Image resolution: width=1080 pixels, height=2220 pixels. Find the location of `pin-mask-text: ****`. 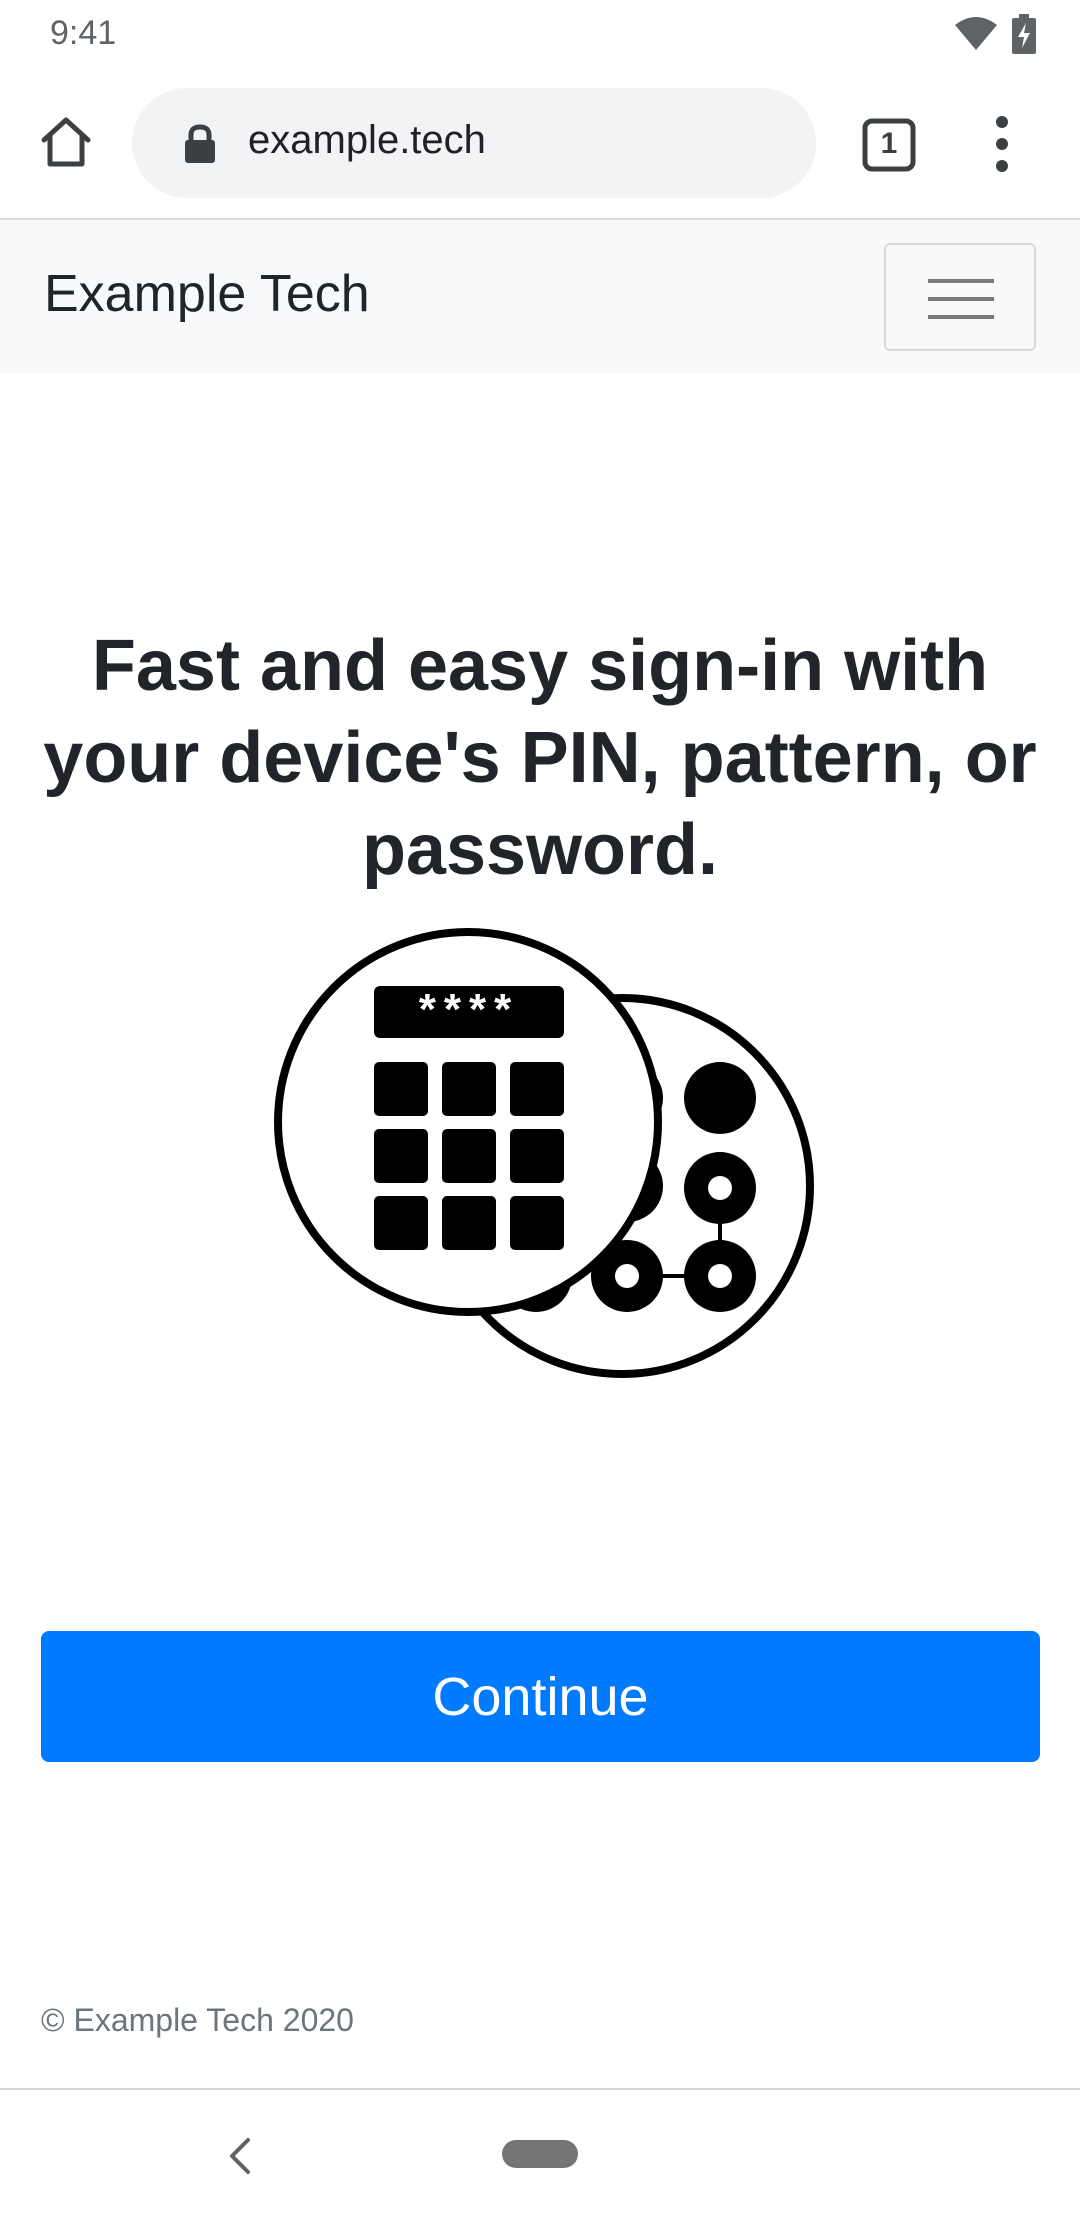

pin-mask-text: **** is located at coordinates (469, 1009).